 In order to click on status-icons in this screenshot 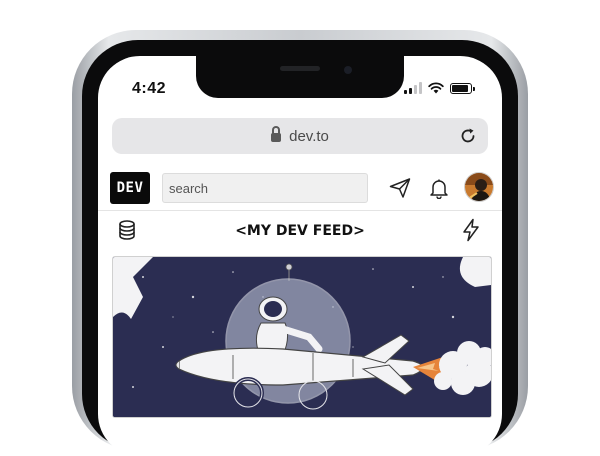, I will do `click(439, 88)`.